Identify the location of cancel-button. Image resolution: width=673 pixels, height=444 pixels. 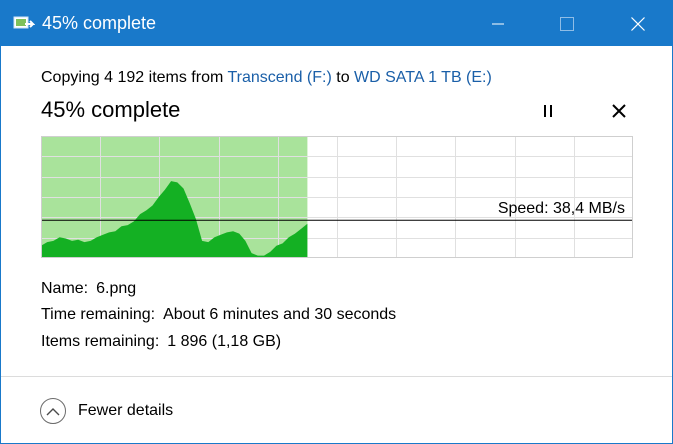
(619, 111).